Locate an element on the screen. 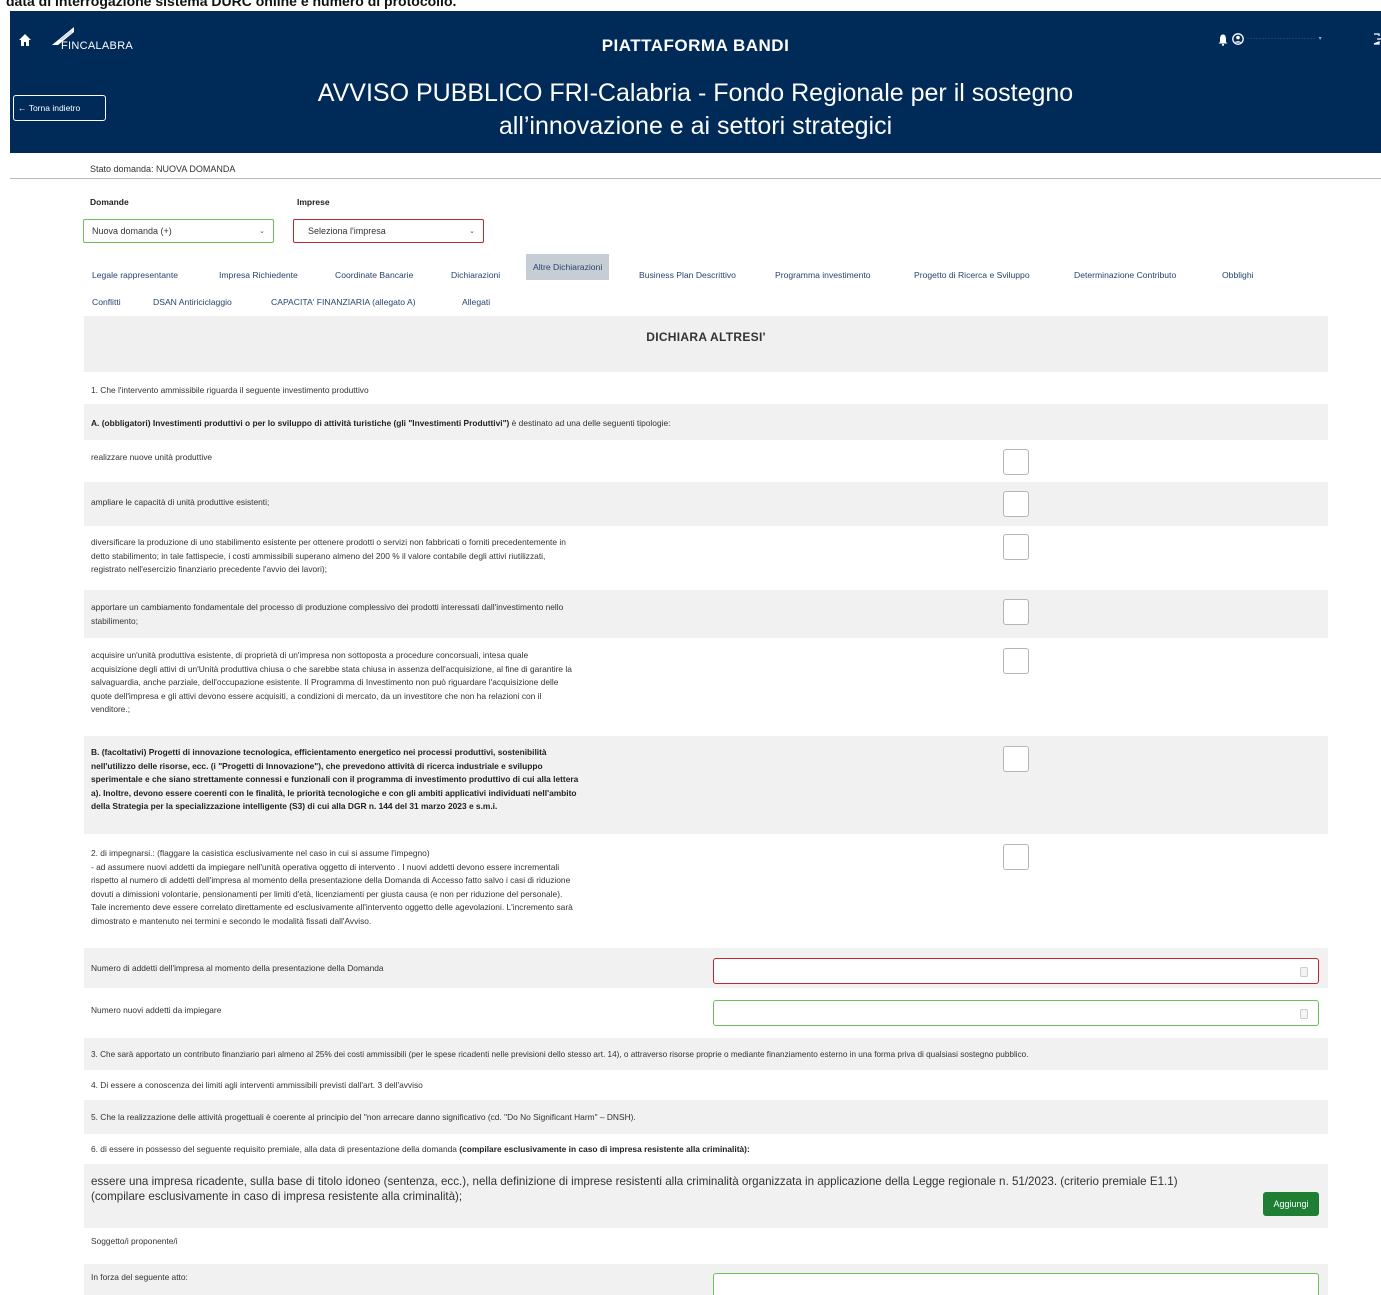 The width and height of the screenshot is (1381, 1295). list-item: Numero nuovi addetti da impiegare is located at coordinates (706, 1013).